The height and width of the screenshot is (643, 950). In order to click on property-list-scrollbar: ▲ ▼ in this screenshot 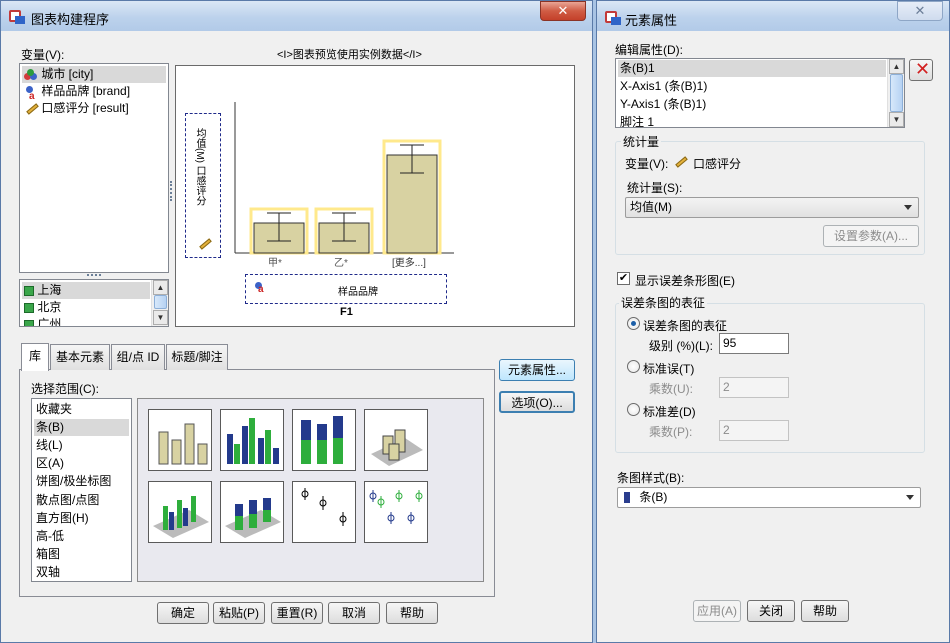, I will do `click(895, 93)`.